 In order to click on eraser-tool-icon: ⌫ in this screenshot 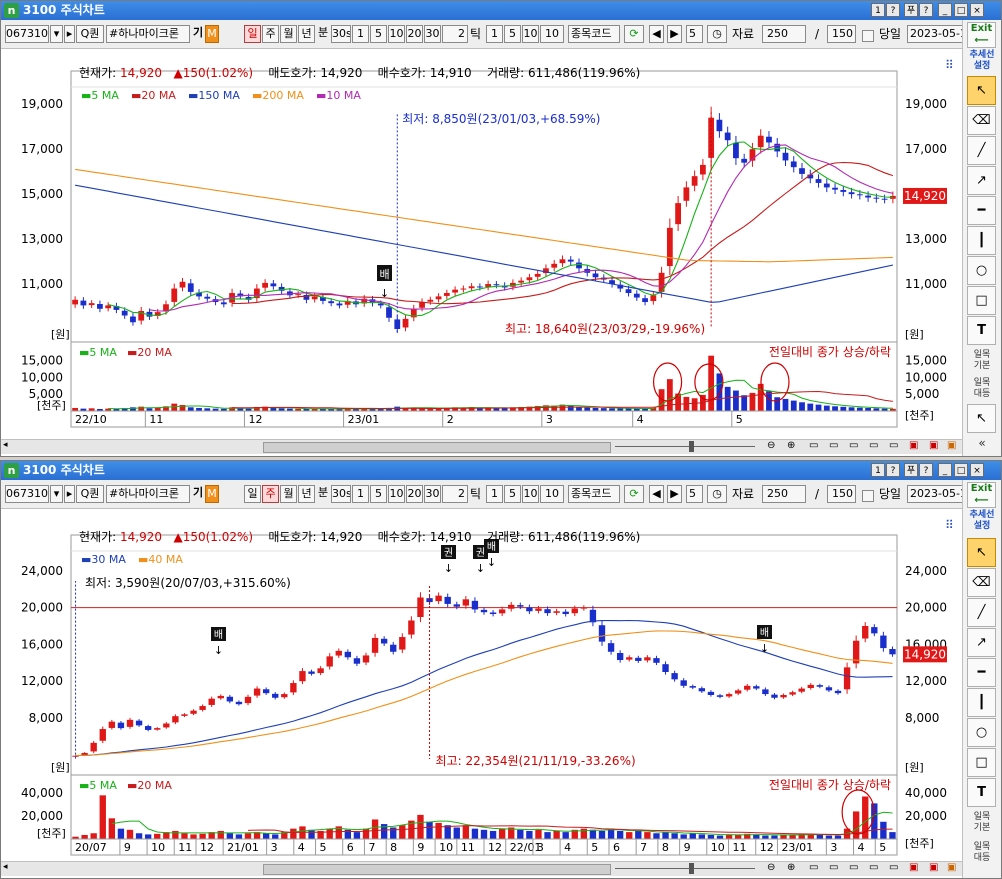, I will do `click(981, 120)`.